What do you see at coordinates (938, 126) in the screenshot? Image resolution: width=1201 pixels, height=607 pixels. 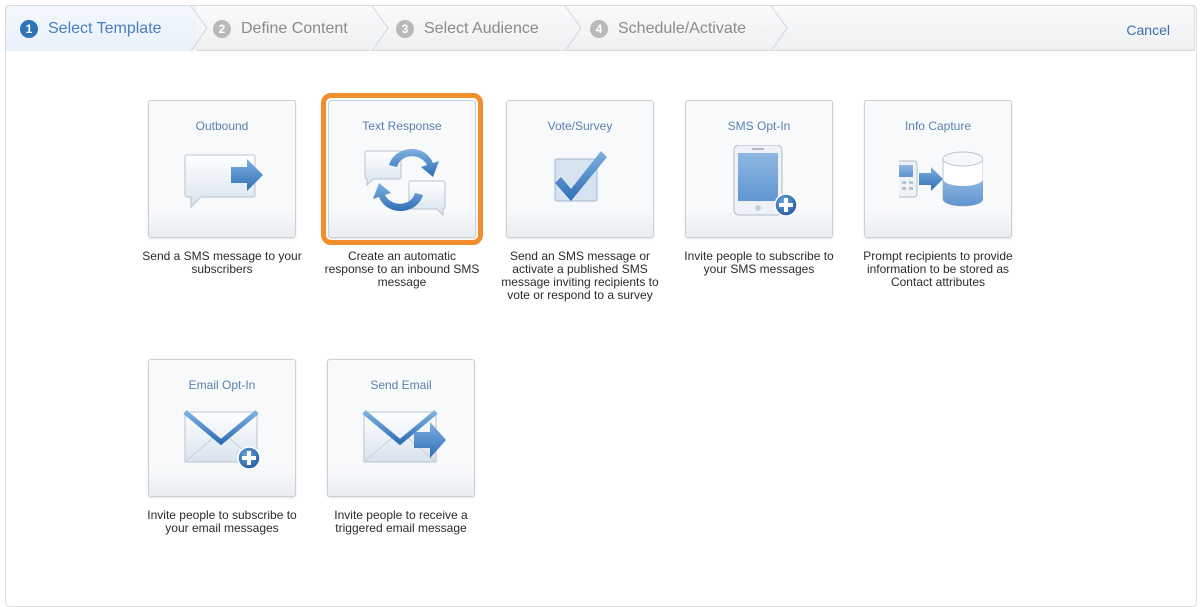 I see `template-title: Info Capture` at bounding box center [938, 126].